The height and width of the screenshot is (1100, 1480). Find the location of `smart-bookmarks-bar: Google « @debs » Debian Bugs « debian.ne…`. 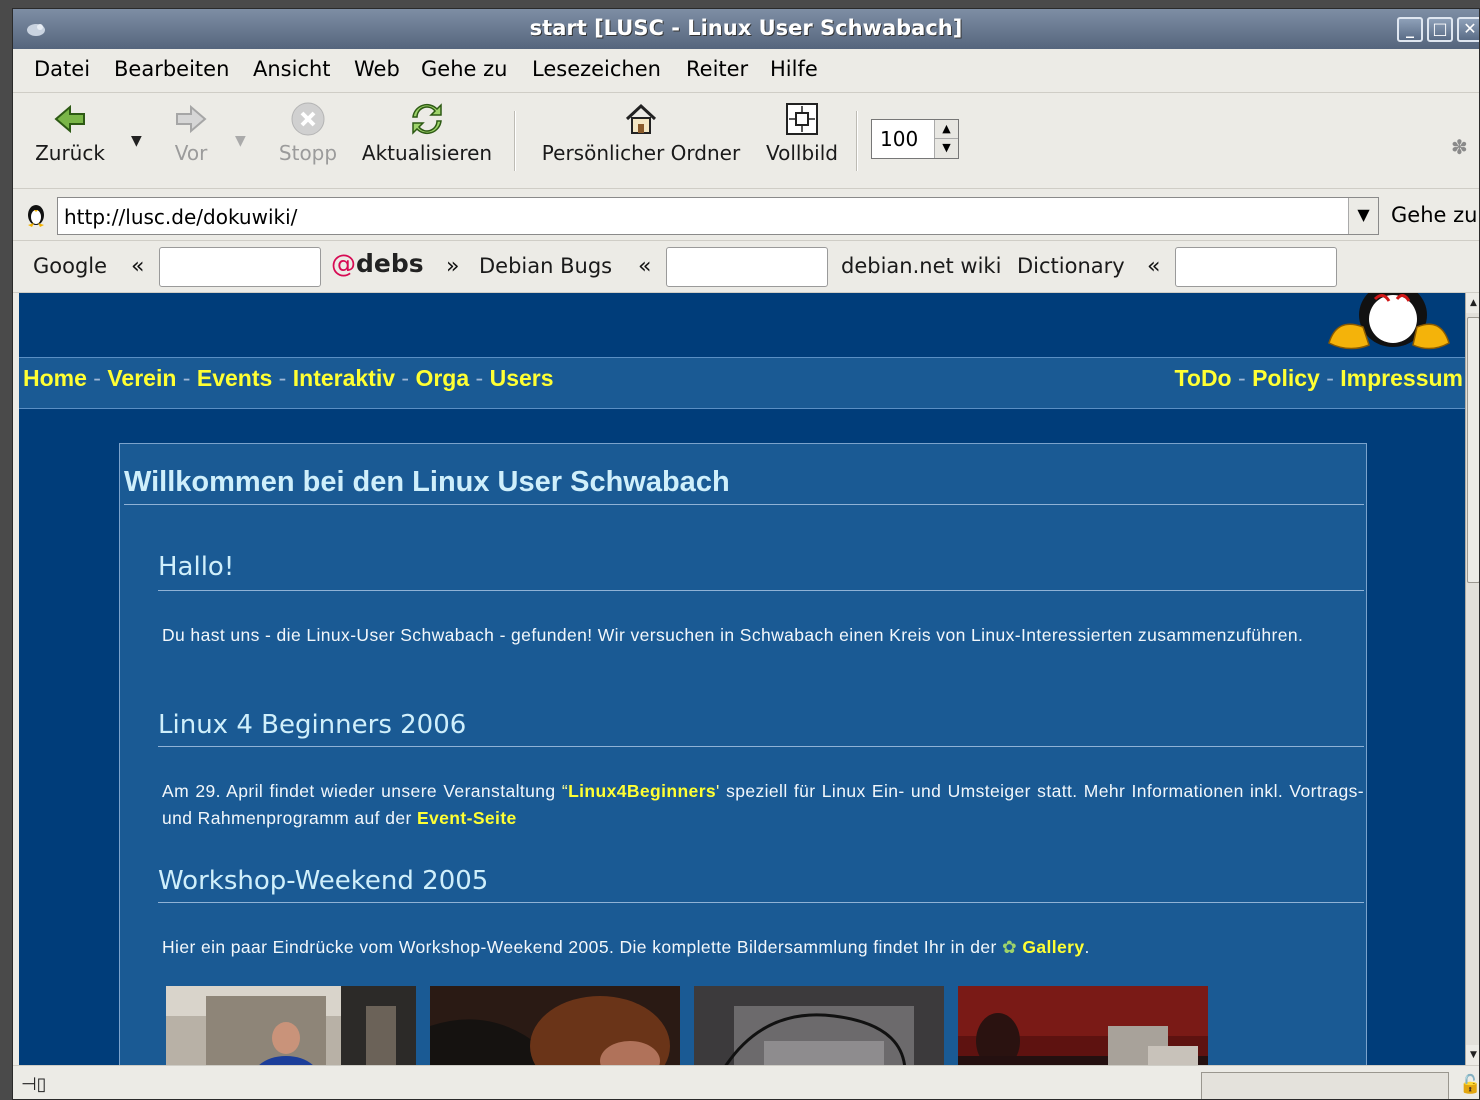

smart-bookmarks-bar: Google « @debs » Debian Bugs « debian.ne… is located at coordinates (746, 267).